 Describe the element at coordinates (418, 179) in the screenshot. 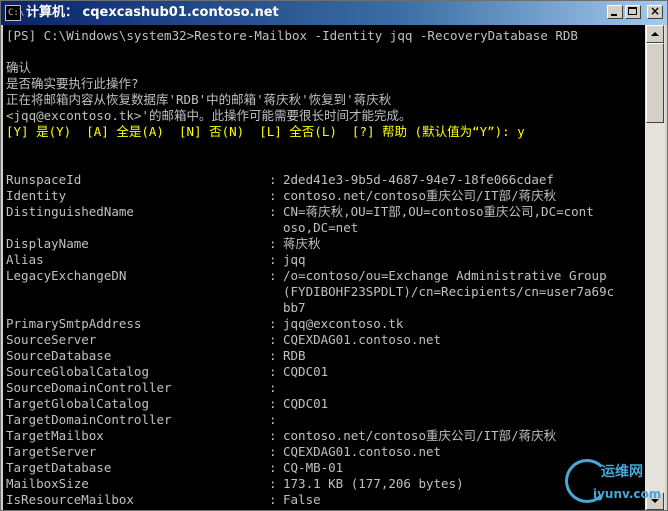

I see `property-value: 2ded41e3-9b5d-4687-94e7-18fe066cdaef` at that location.